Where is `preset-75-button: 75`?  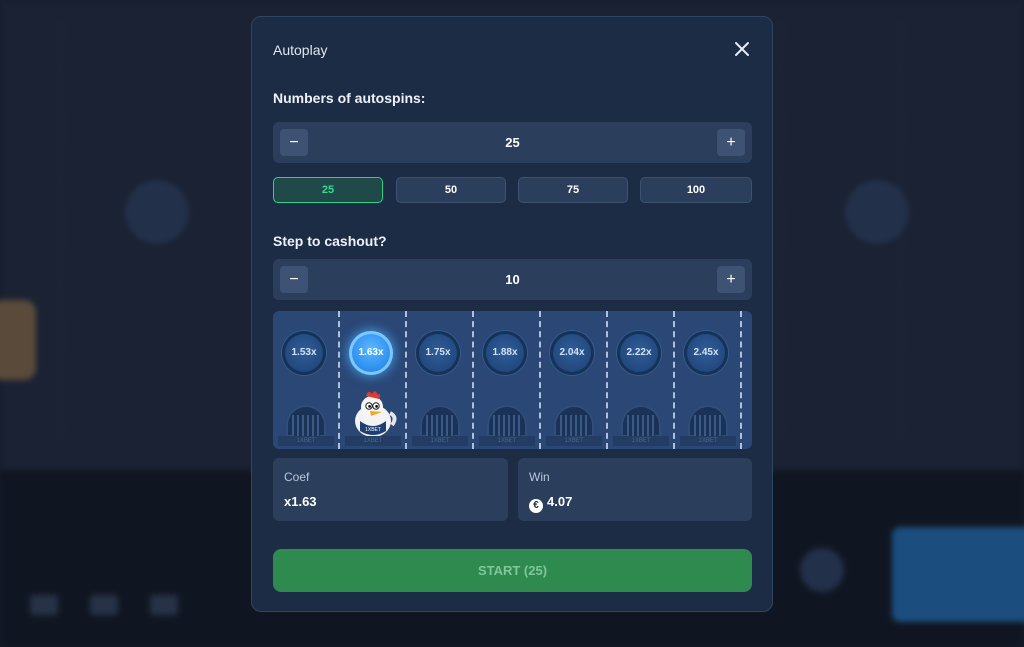 preset-75-button: 75 is located at coordinates (573, 190).